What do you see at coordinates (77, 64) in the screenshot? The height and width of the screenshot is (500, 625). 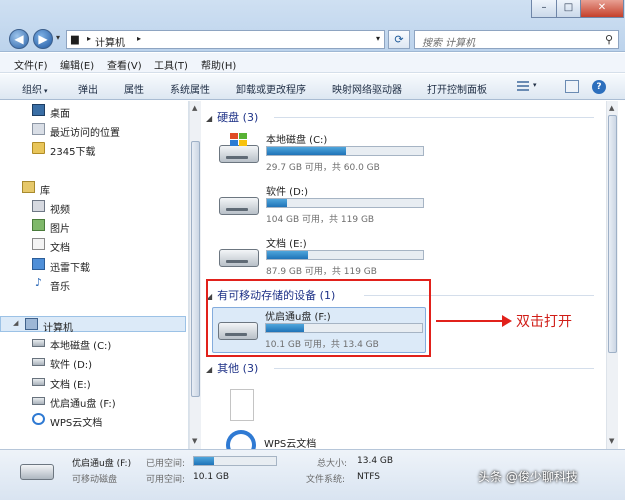 I see `menu-edit: 编辑(E)` at bounding box center [77, 64].